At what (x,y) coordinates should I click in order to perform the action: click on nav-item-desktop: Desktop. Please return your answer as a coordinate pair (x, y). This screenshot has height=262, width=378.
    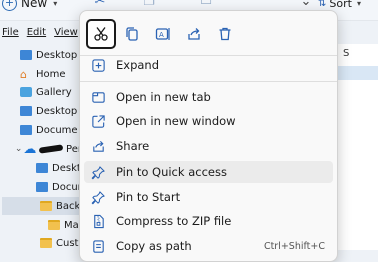
    Looking at the image, I should click on (46, 55).